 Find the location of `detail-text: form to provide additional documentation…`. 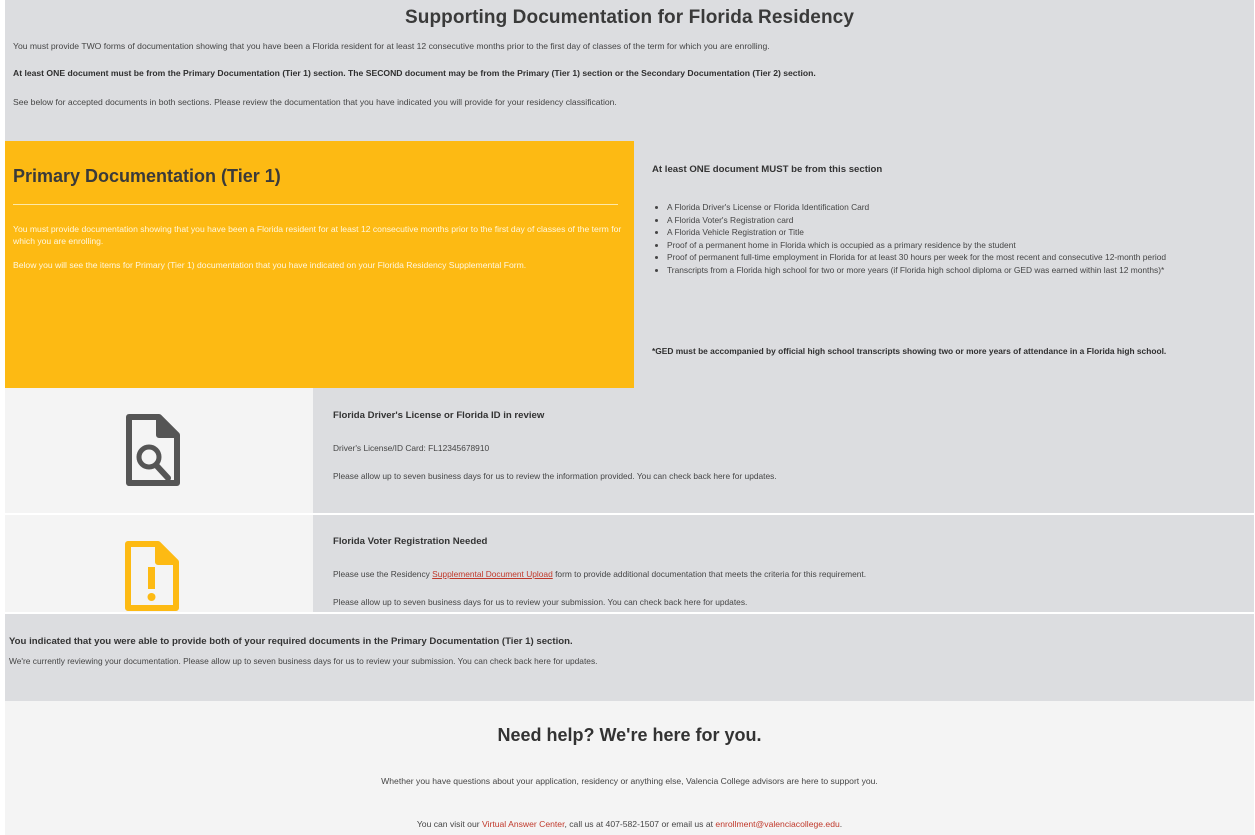

detail-text: form to provide additional documentation… is located at coordinates (709, 574).